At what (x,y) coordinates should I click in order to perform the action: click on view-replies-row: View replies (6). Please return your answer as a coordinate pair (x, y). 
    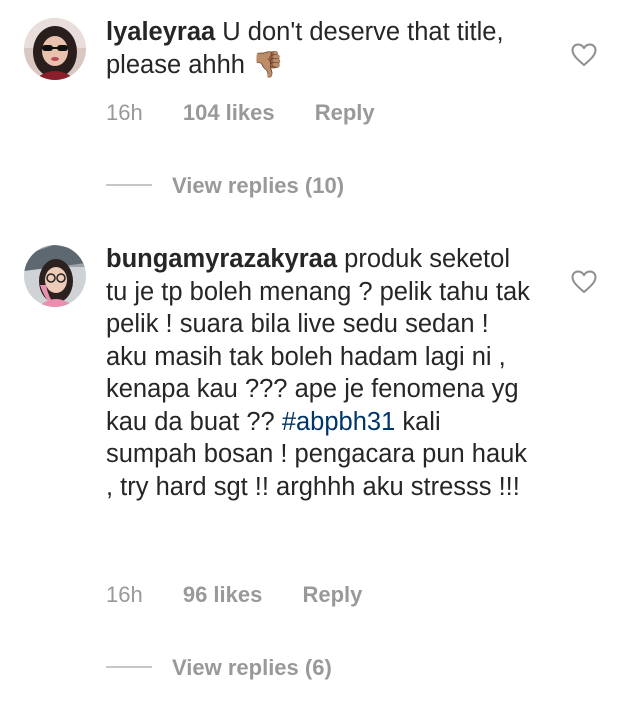
    Looking at the image, I should click on (219, 668).